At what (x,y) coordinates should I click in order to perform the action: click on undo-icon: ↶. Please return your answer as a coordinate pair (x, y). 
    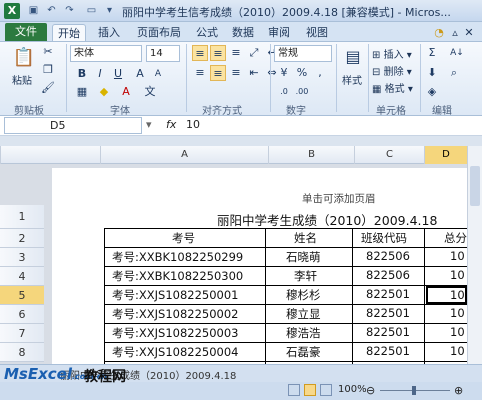
    Looking at the image, I should click on (51, 11).